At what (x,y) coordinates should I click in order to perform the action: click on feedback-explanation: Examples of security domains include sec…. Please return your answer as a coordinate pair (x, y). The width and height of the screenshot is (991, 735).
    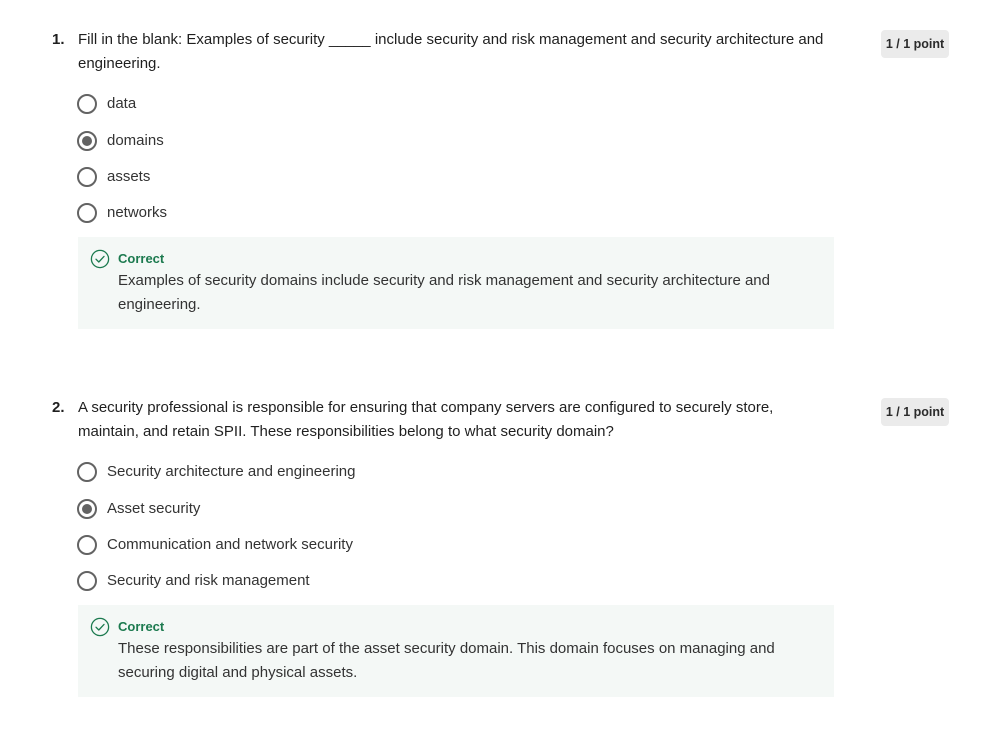
    Looking at the image, I should click on (444, 292).